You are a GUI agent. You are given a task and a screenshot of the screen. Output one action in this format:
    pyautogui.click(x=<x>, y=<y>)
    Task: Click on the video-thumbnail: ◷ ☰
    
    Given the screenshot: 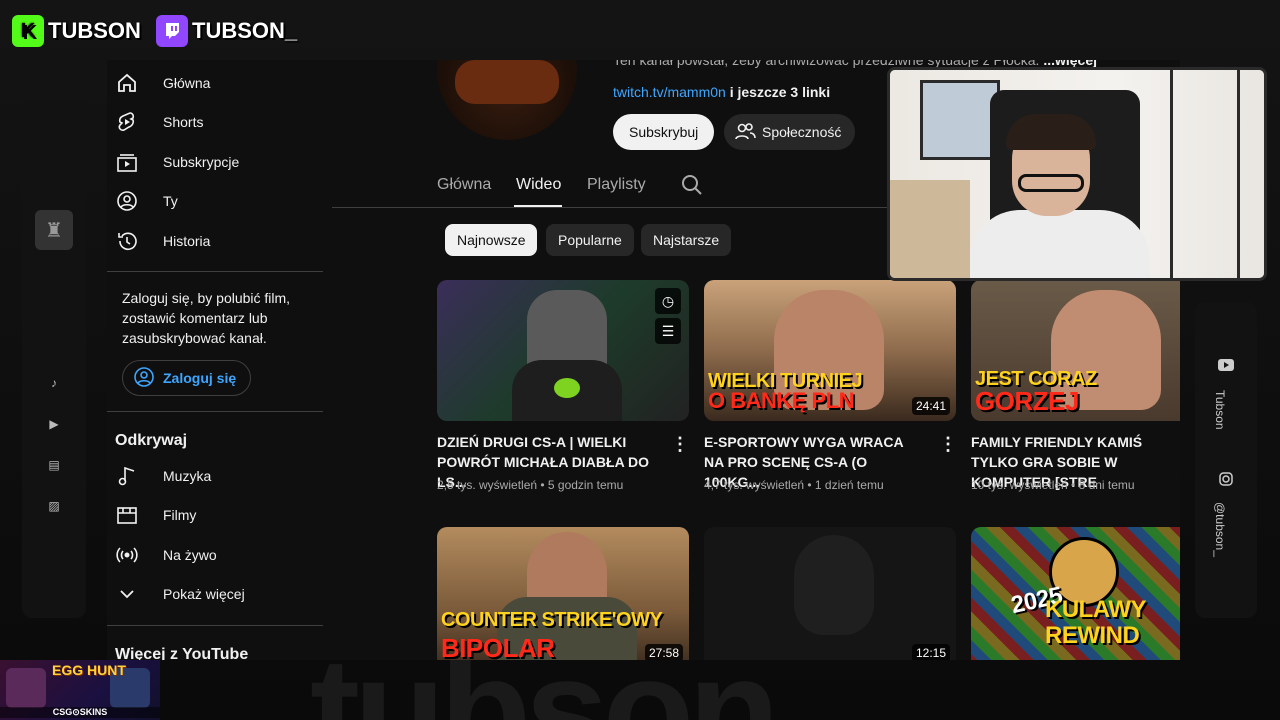 What is the action you would take?
    pyautogui.click(x=563, y=350)
    